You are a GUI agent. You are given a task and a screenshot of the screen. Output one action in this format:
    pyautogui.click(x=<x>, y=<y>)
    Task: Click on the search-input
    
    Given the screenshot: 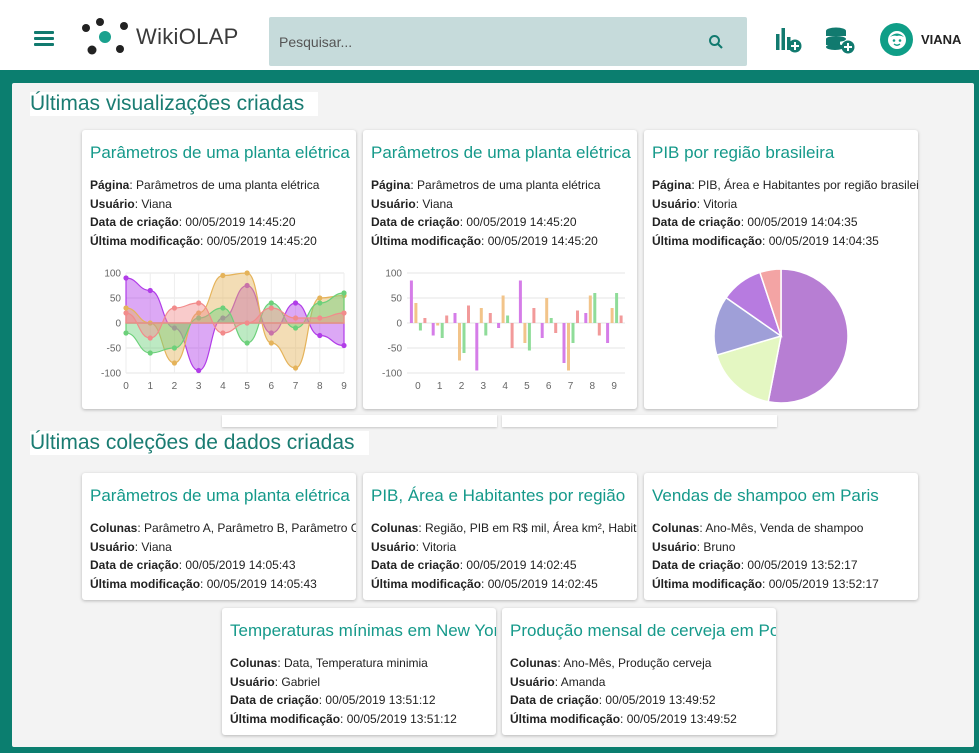 What is the action you would take?
    pyautogui.click(x=489, y=42)
    